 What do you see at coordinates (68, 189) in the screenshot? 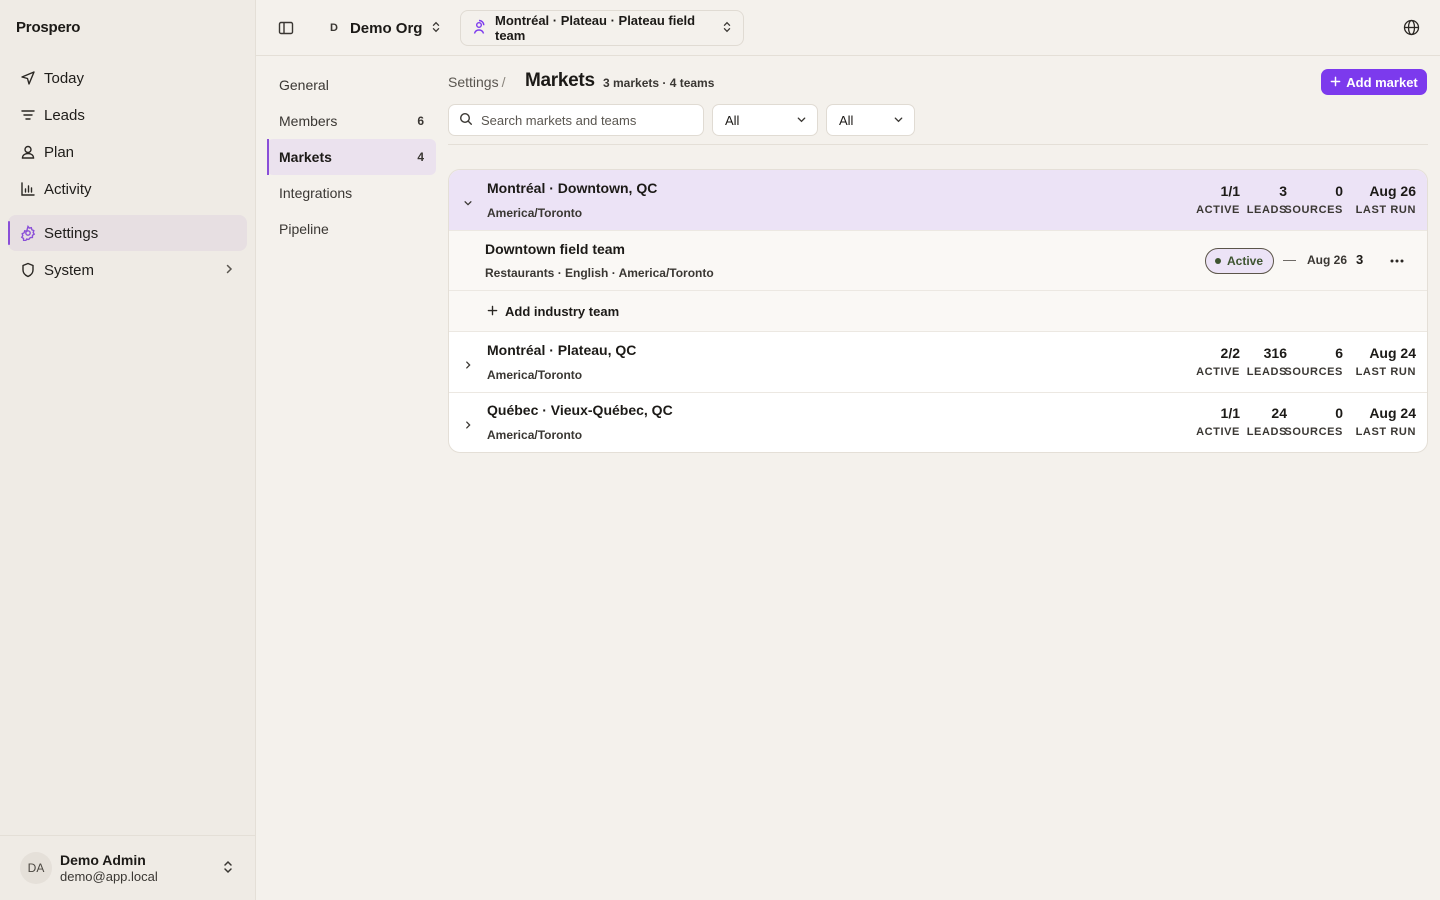
I see `sidebar-item-label: Activity` at bounding box center [68, 189].